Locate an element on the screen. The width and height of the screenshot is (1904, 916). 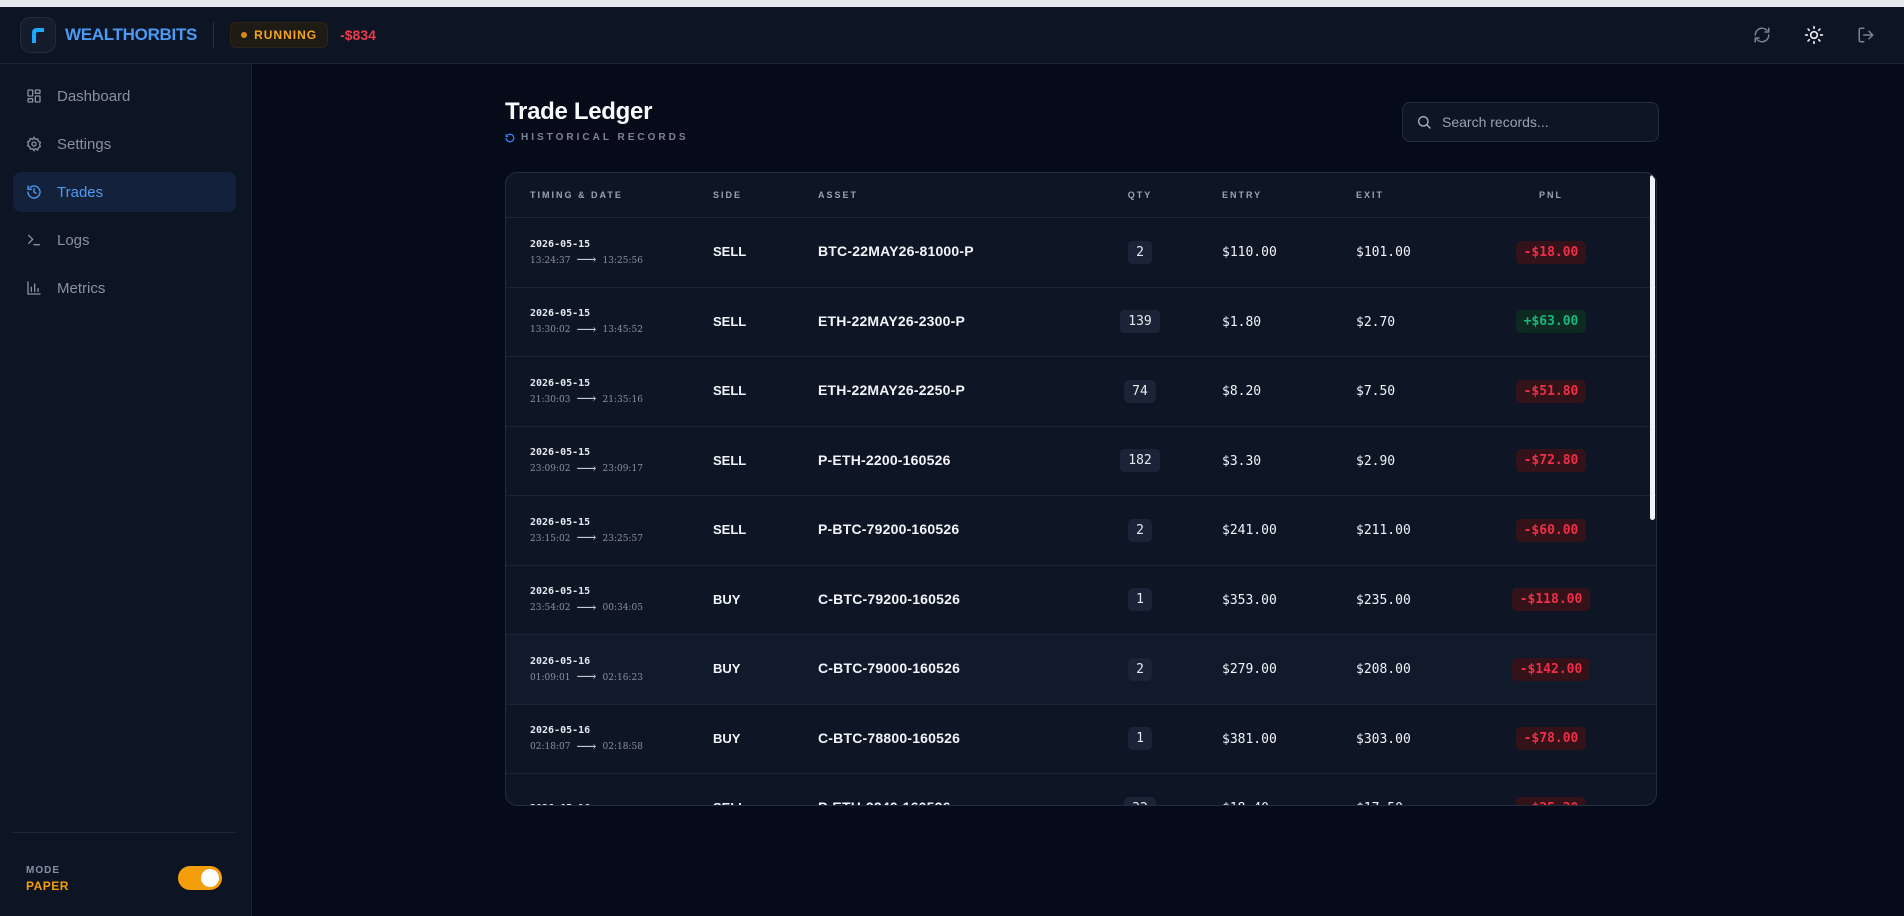
col-header-asset: ASSET is located at coordinates (958, 195).